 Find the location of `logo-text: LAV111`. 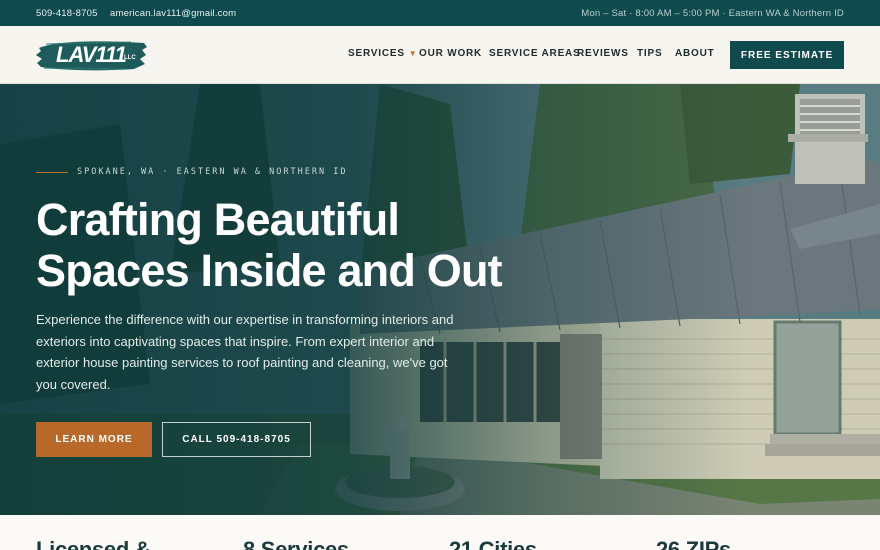

logo-text: LAV111 is located at coordinates (91, 54).